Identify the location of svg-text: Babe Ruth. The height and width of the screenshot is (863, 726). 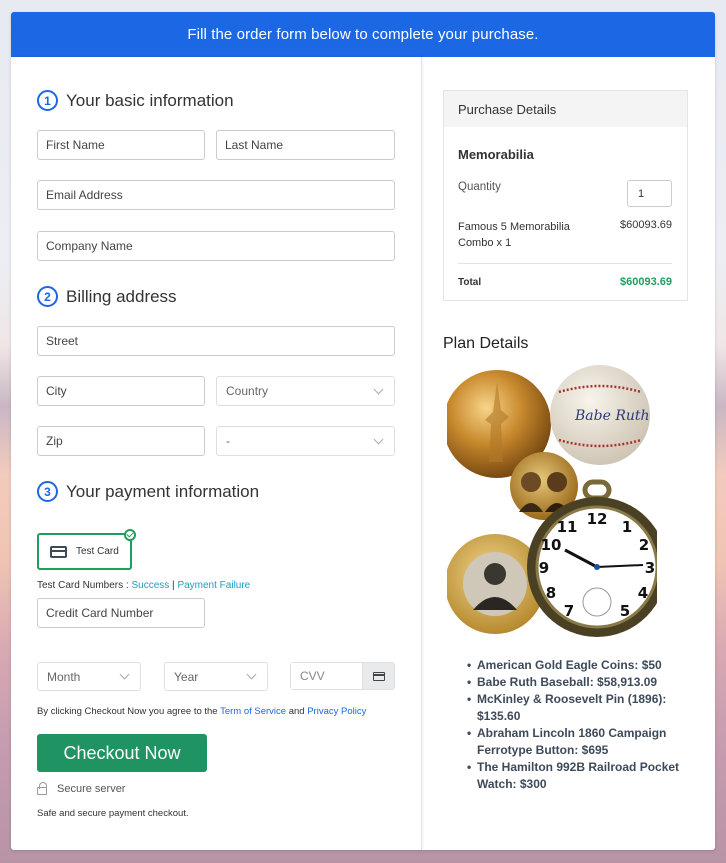
(612, 416).